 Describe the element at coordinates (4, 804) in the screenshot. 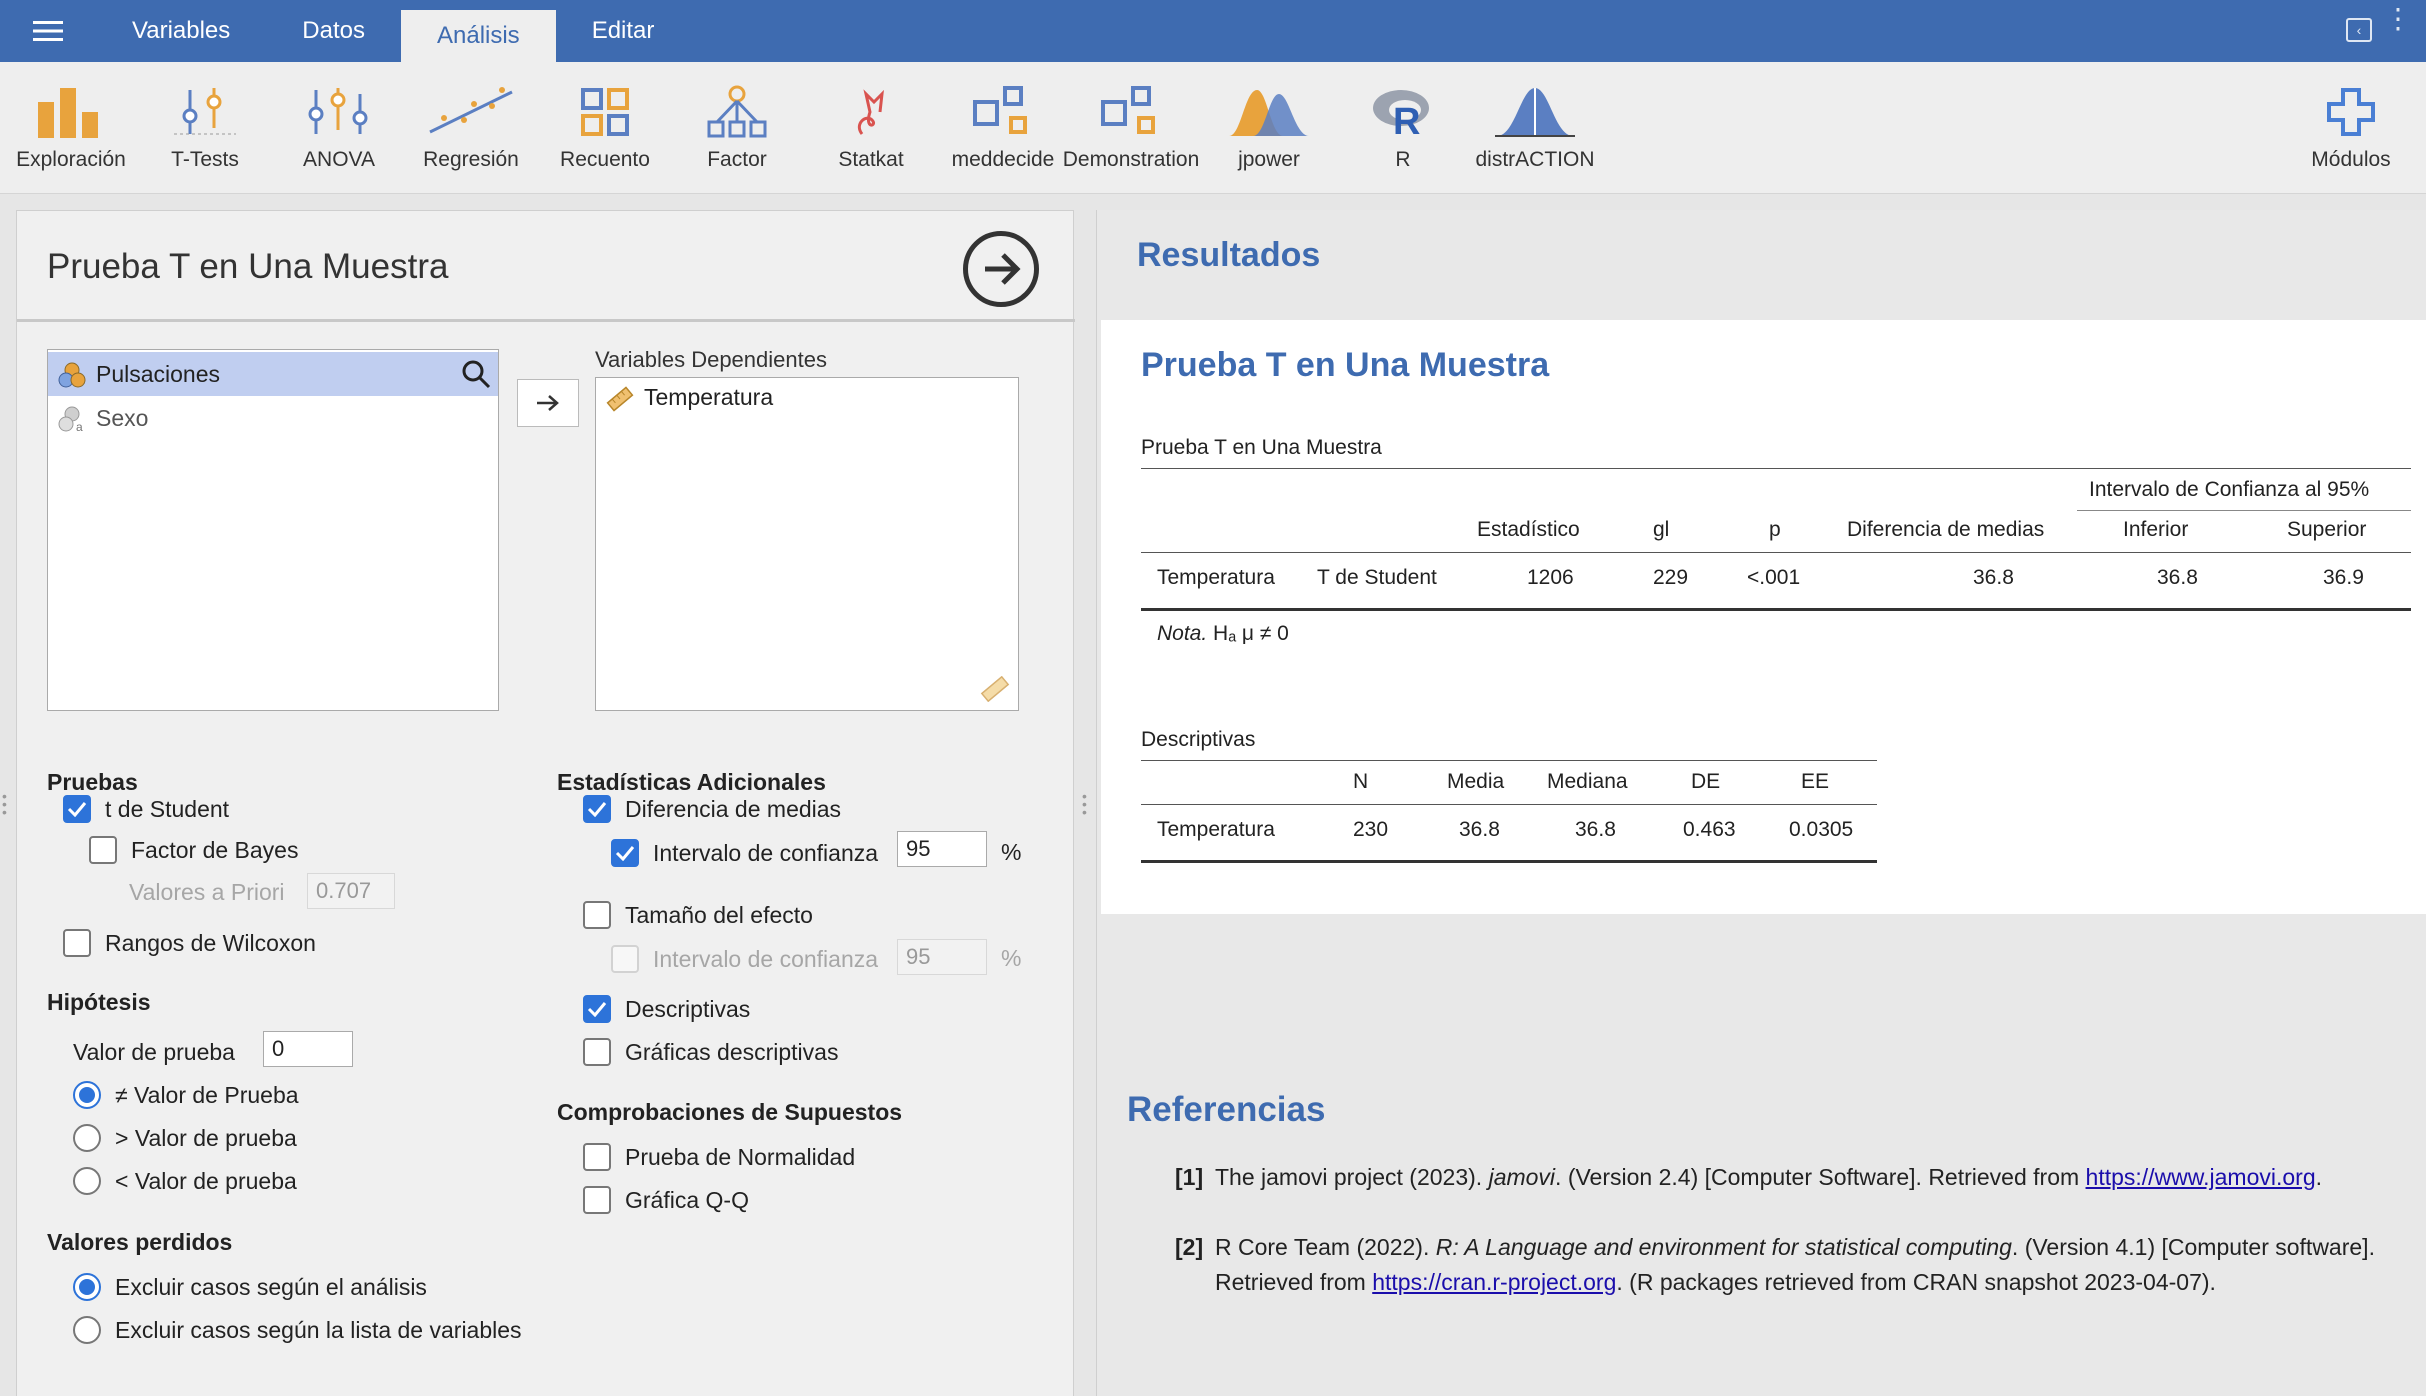

I see `left-splitter-handle: • • •` at that location.